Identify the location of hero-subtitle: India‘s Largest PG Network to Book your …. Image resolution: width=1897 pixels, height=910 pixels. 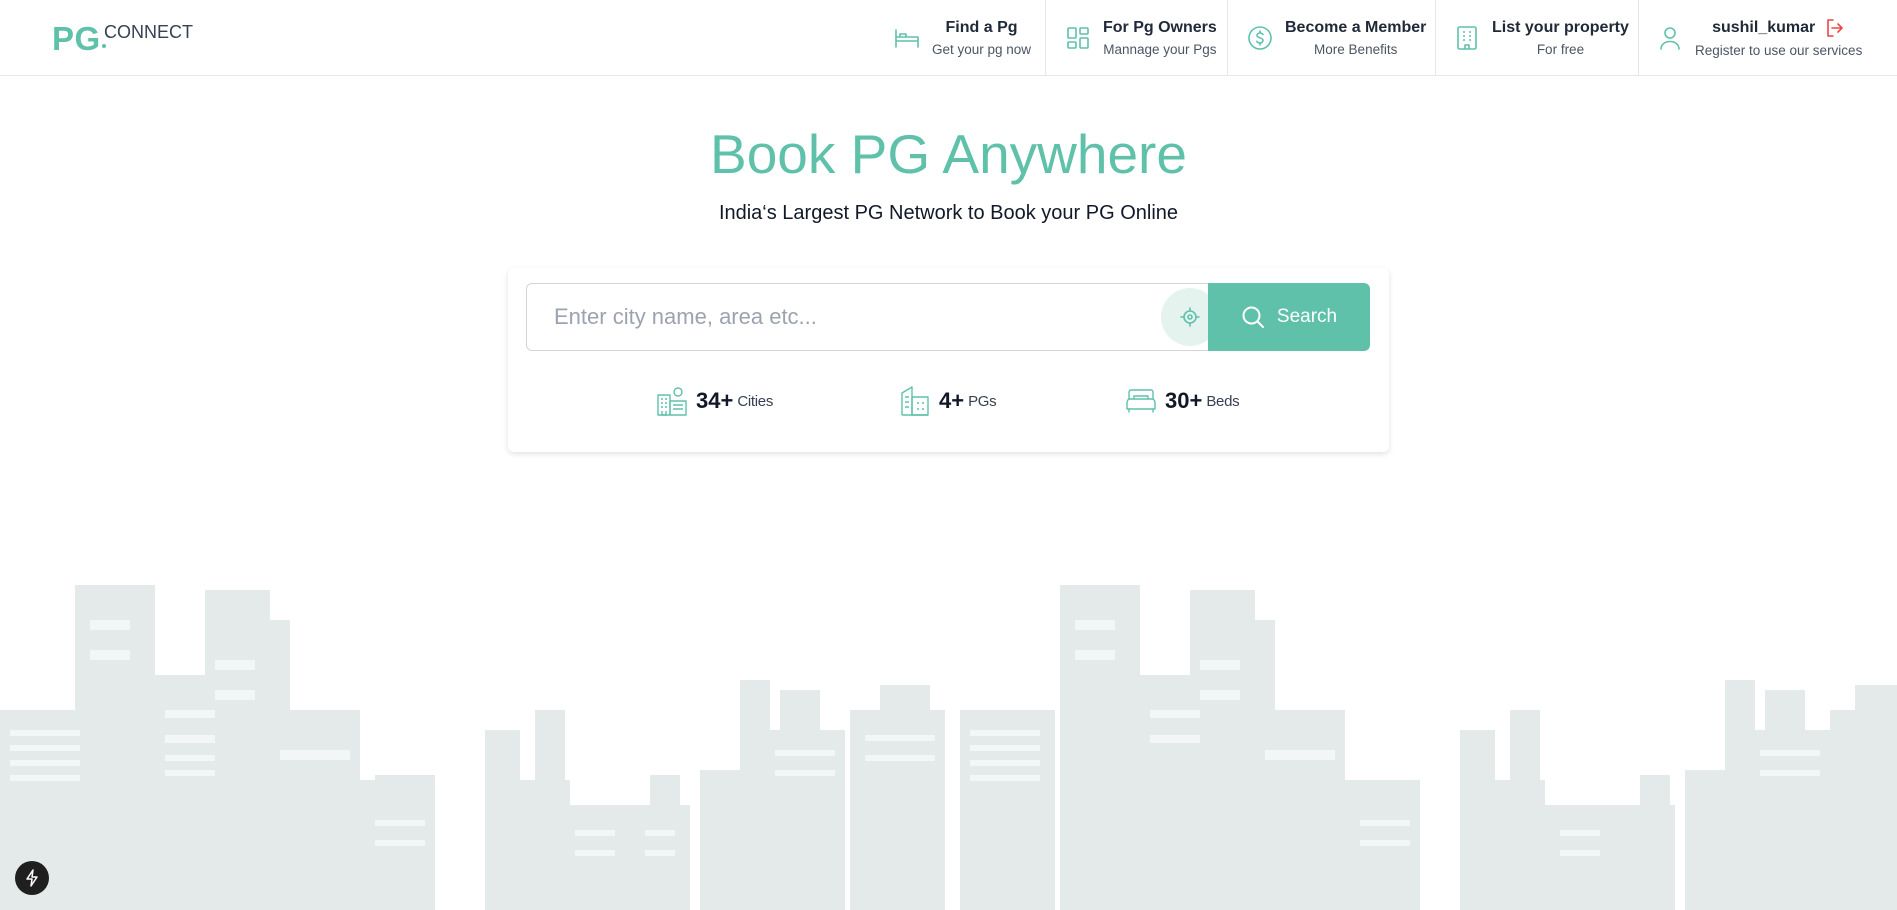
(948, 213).